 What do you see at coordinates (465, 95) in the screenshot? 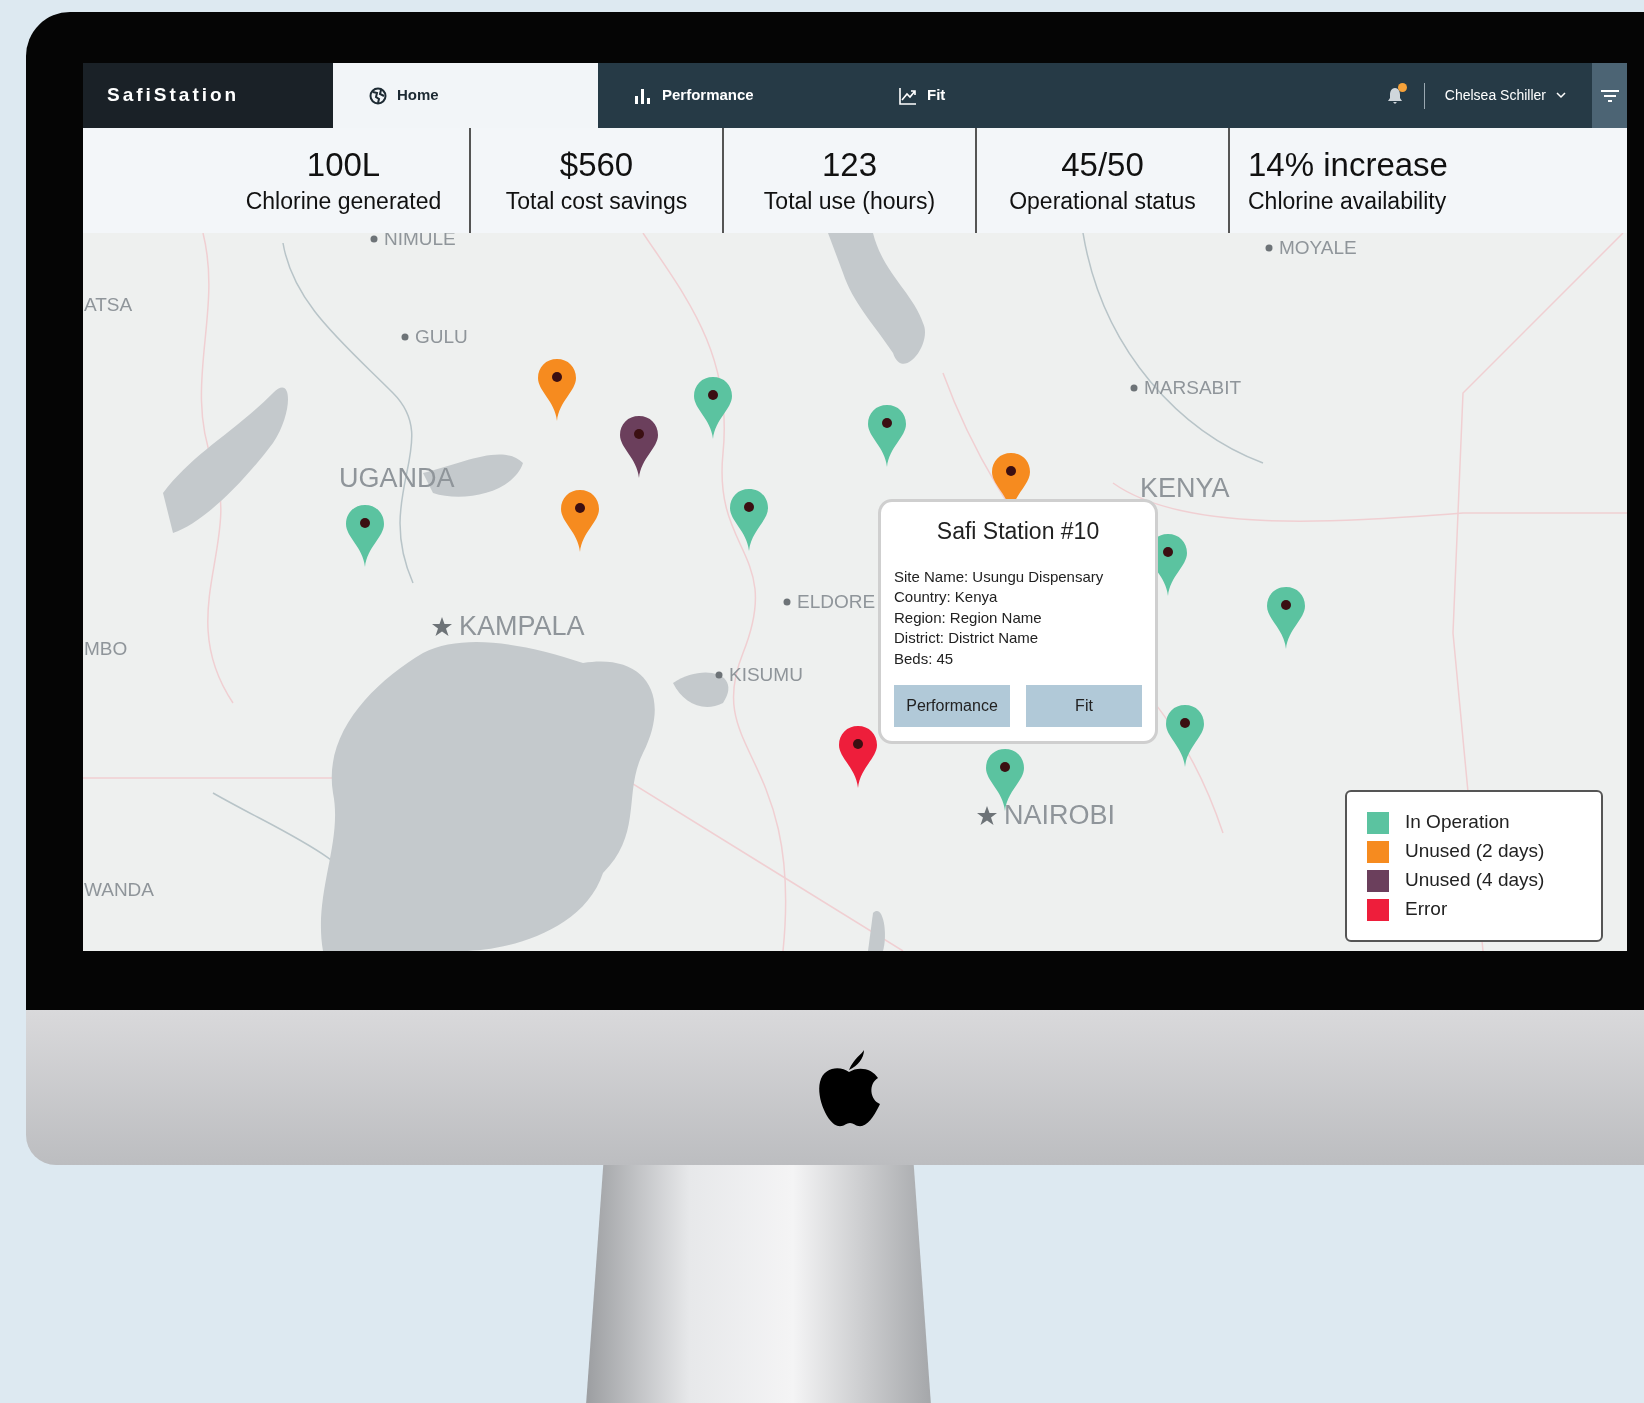
I see `nav-tab: Home` at bounding box center [465, 95].